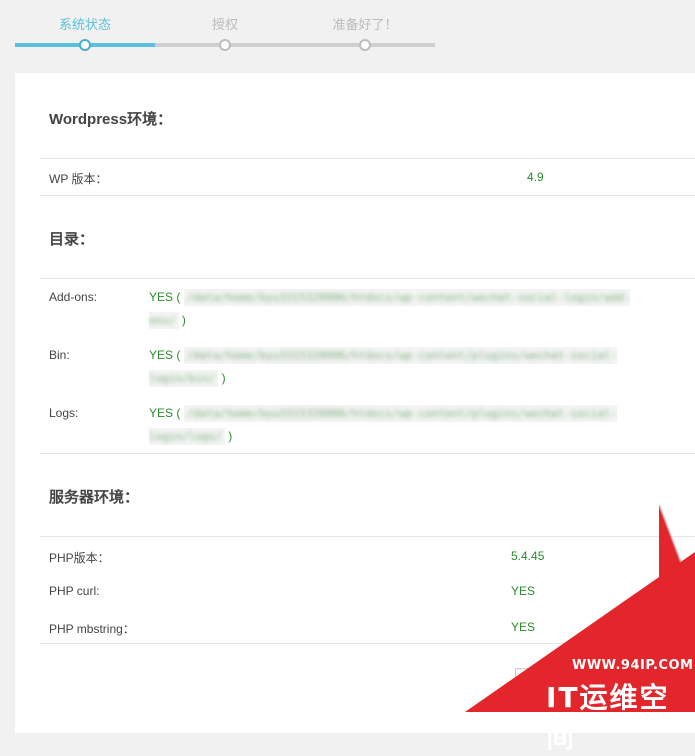 This screenshot has width=695, height=756. Describe the element at coordinates (111, 119) in the screenshot. I see `wordpress-env-title: Wordpress环境：` at that location.